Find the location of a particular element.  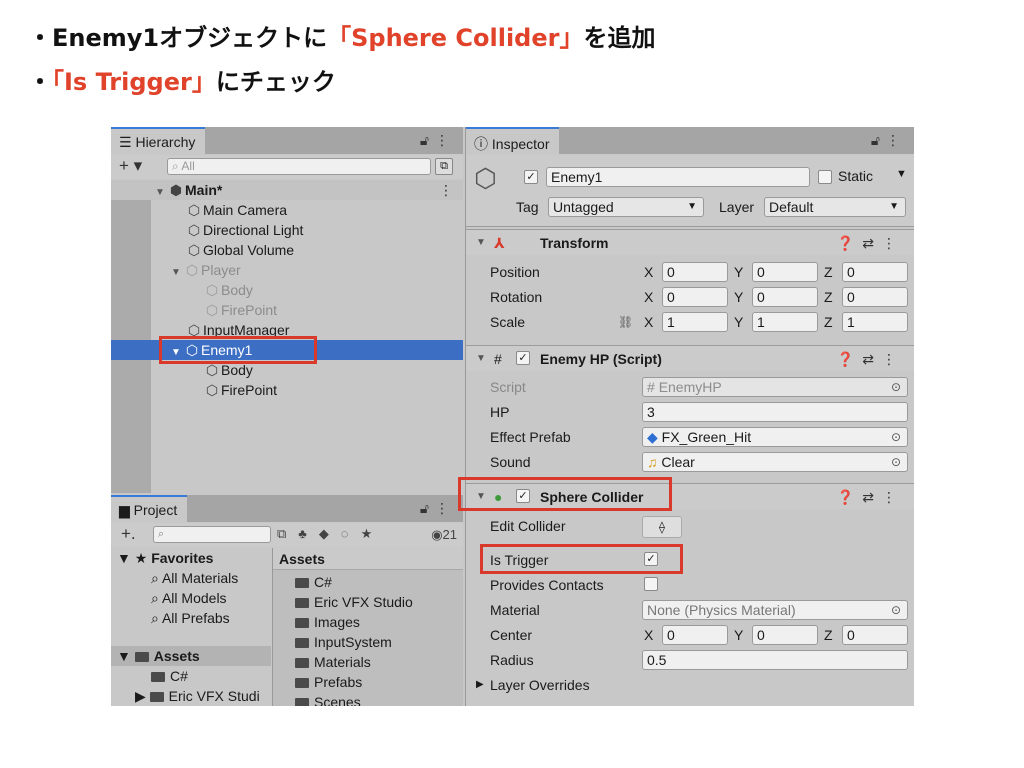

favorite-item: ⌕ All Models is located at coordinates (191, 598).